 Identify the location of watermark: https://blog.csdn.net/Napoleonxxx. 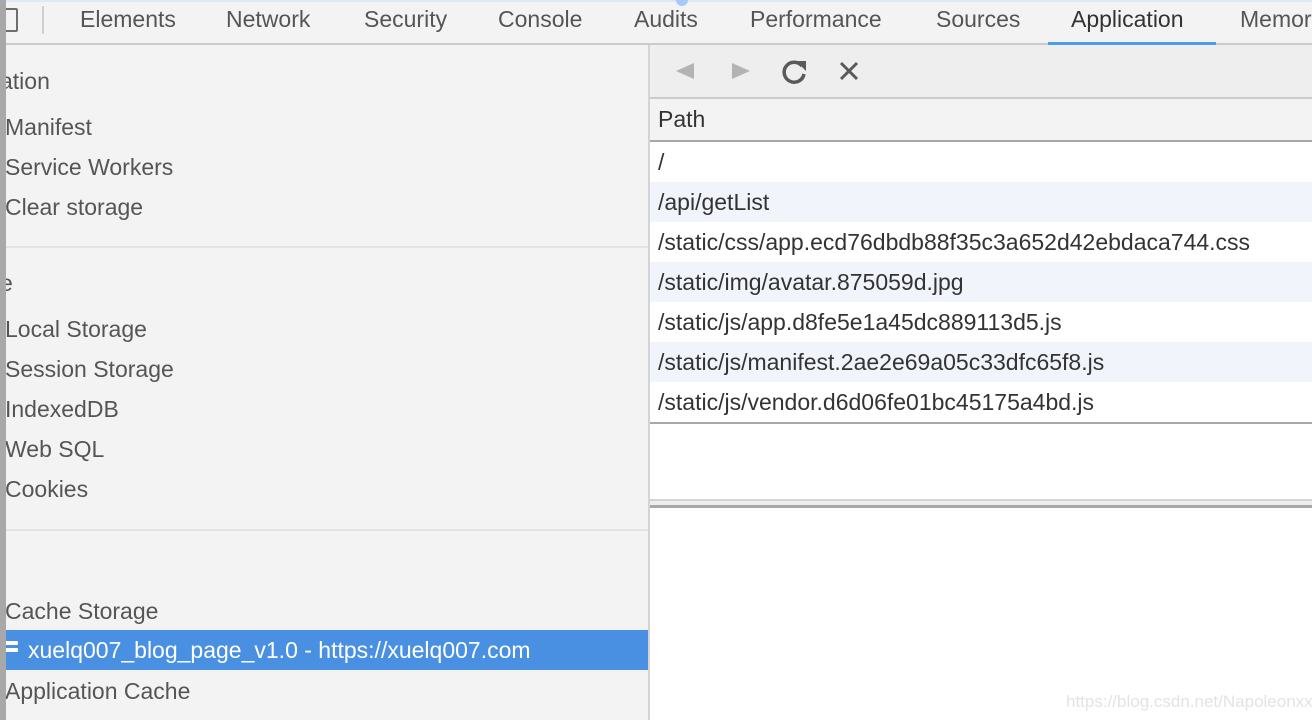
(1189, 701).